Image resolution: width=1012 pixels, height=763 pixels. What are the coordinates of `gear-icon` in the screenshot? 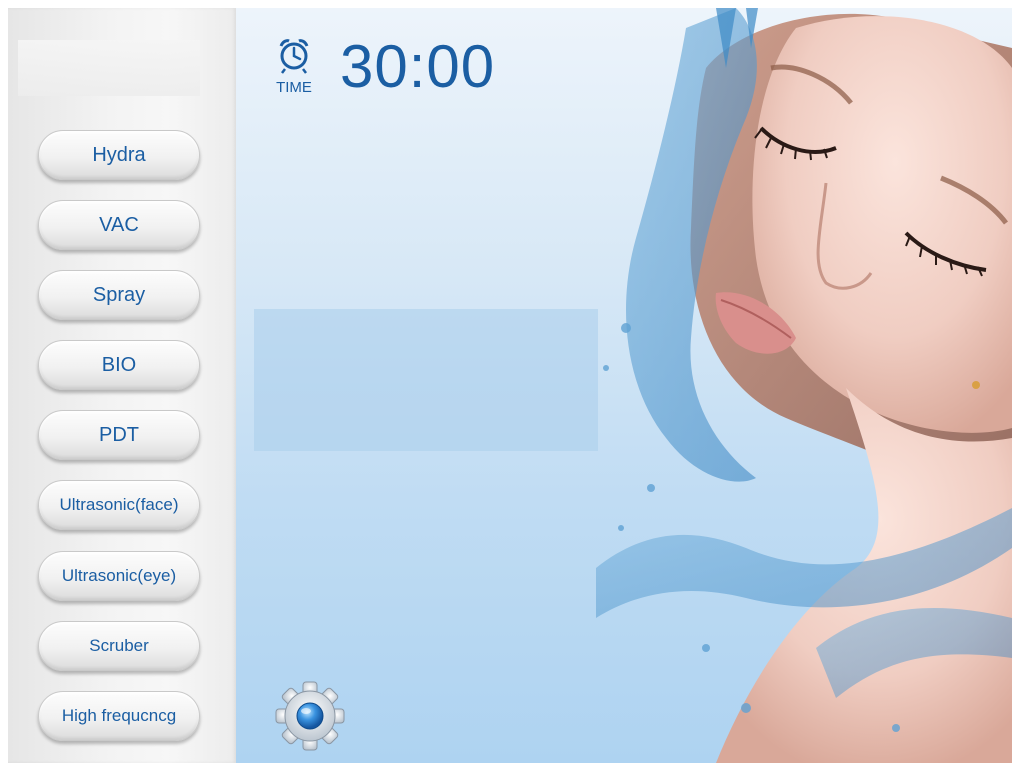 It's located at (310, 716).